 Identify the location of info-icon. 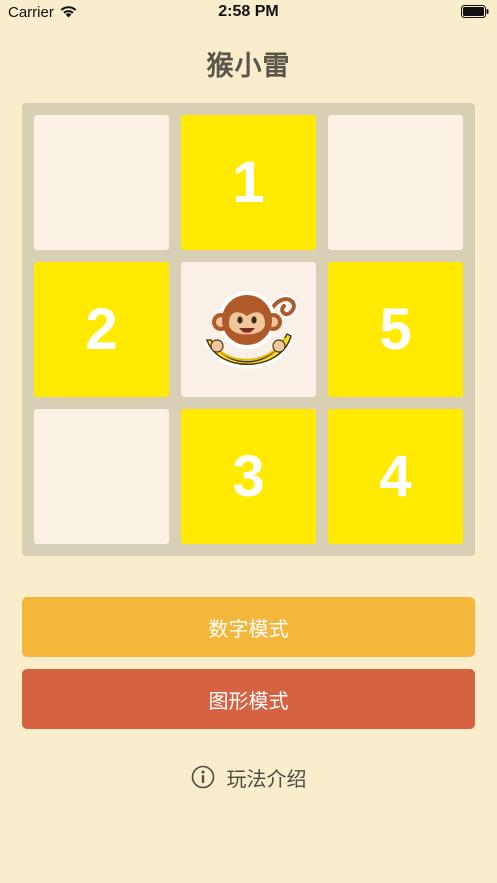
(202, 777).